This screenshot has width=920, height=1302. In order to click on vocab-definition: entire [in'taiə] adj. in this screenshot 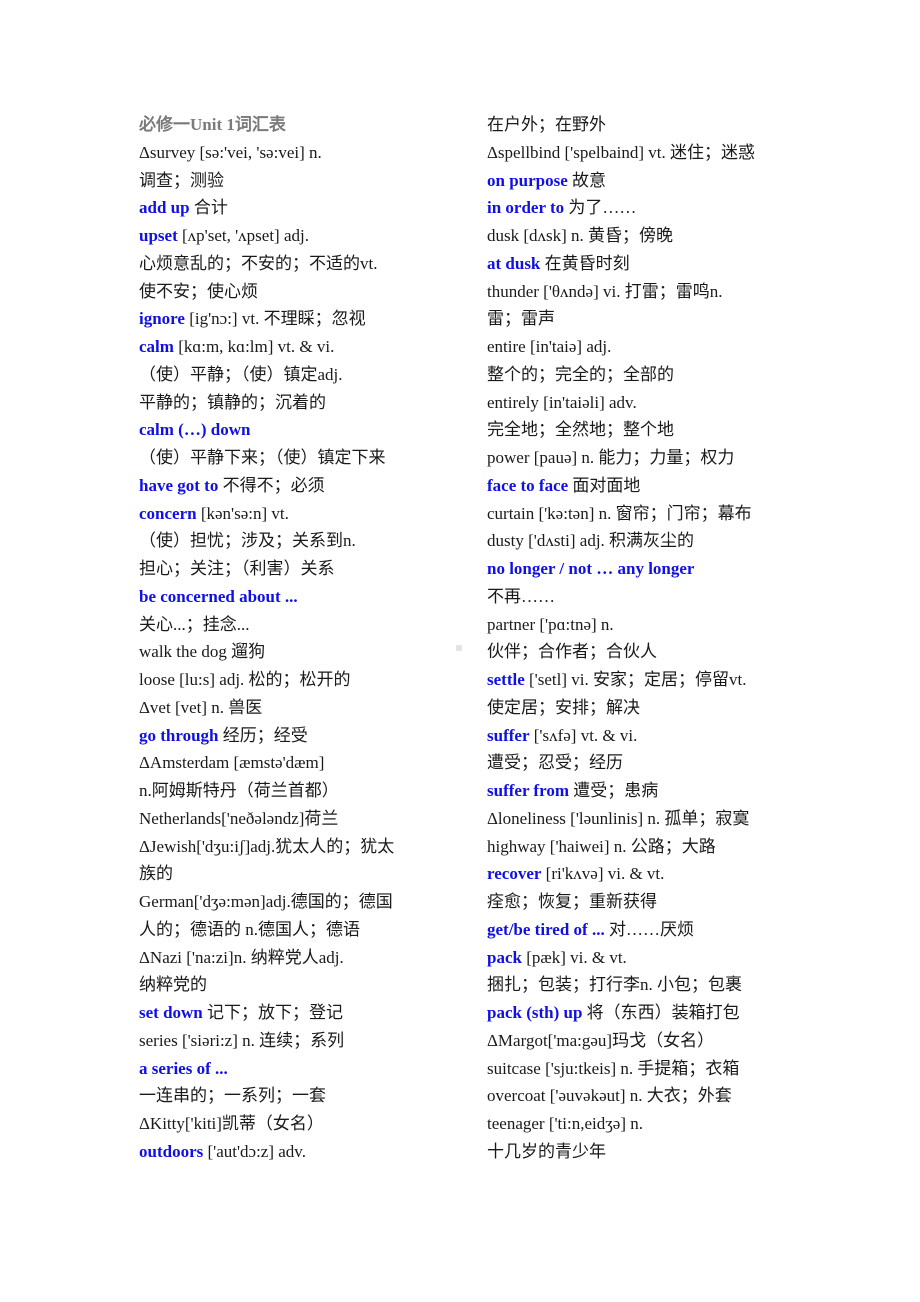, I will do `click(549, 346)`.